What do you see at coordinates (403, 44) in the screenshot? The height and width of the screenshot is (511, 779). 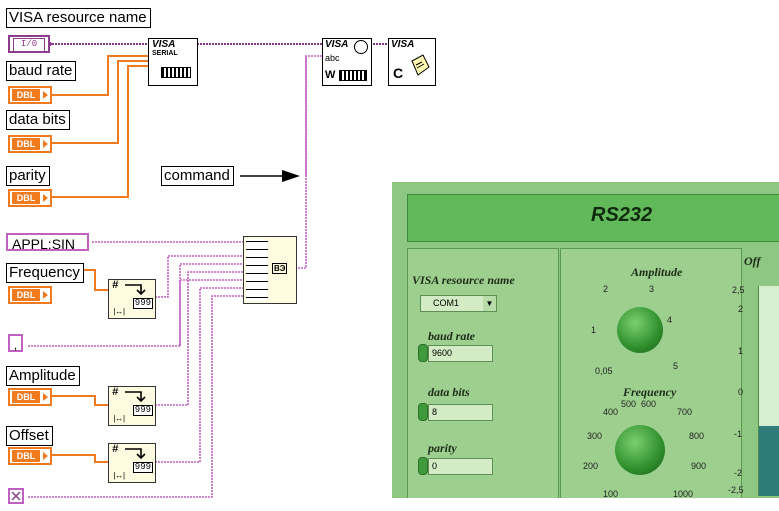 I see `close-vi-title: VISA` at bounding box center [403, 44].